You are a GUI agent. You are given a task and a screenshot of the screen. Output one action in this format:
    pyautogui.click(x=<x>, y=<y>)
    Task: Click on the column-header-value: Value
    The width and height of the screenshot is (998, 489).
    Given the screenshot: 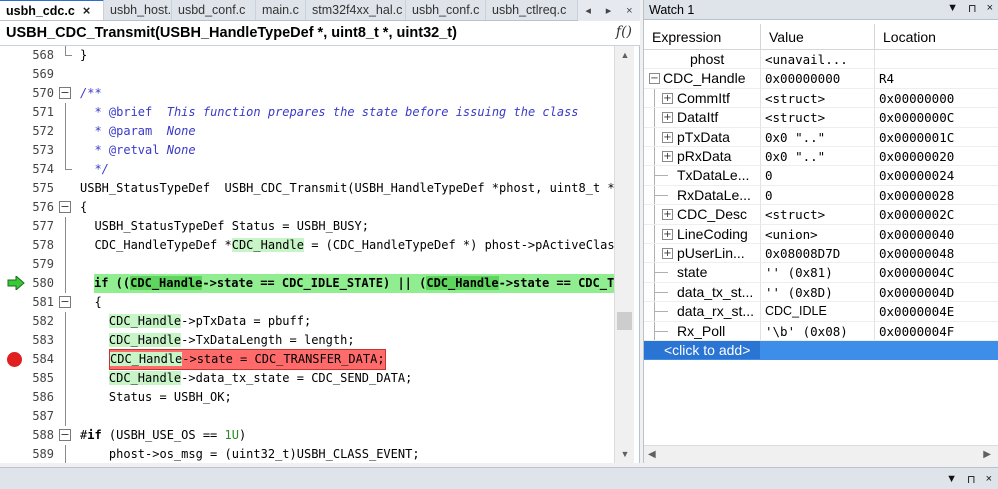 What is the action you would take?
    pyautogui.click(x=818, y=37)
    